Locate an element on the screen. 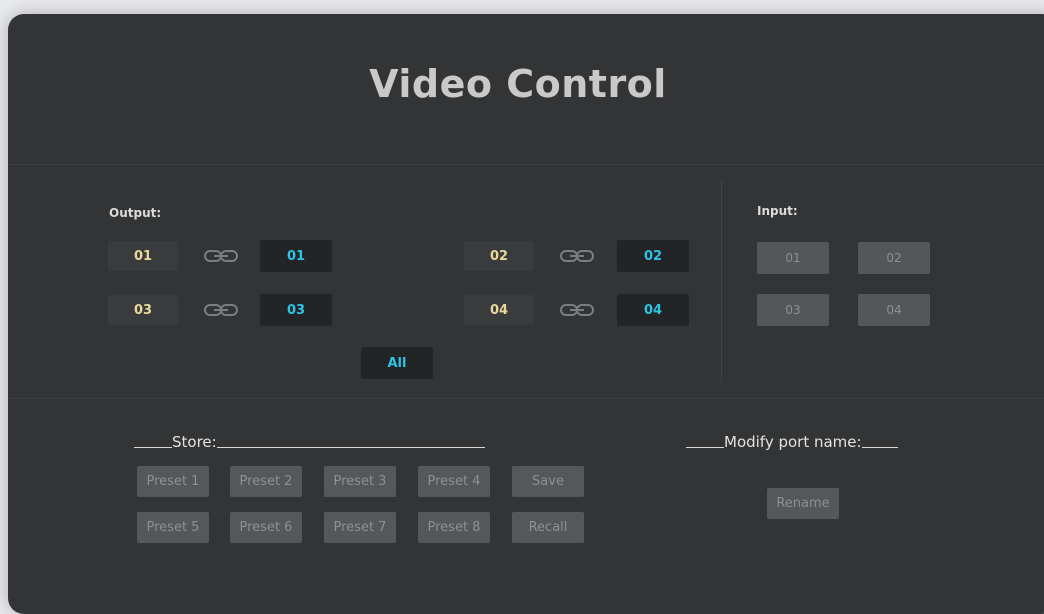 This screenshot has height=614, width=1044. input-02-button: 02 is located at coordinates (894, 258).